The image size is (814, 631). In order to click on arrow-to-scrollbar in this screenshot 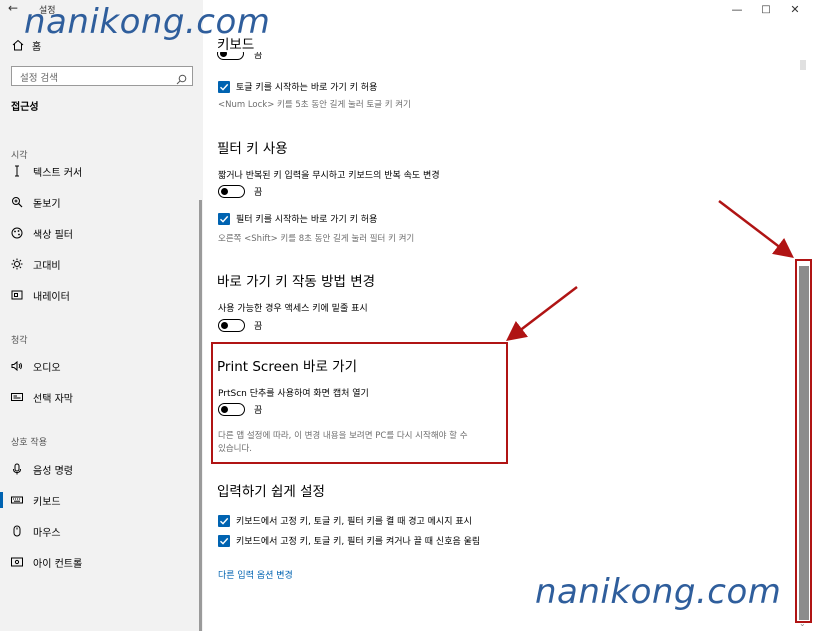, I will do `click(756, 229)`.